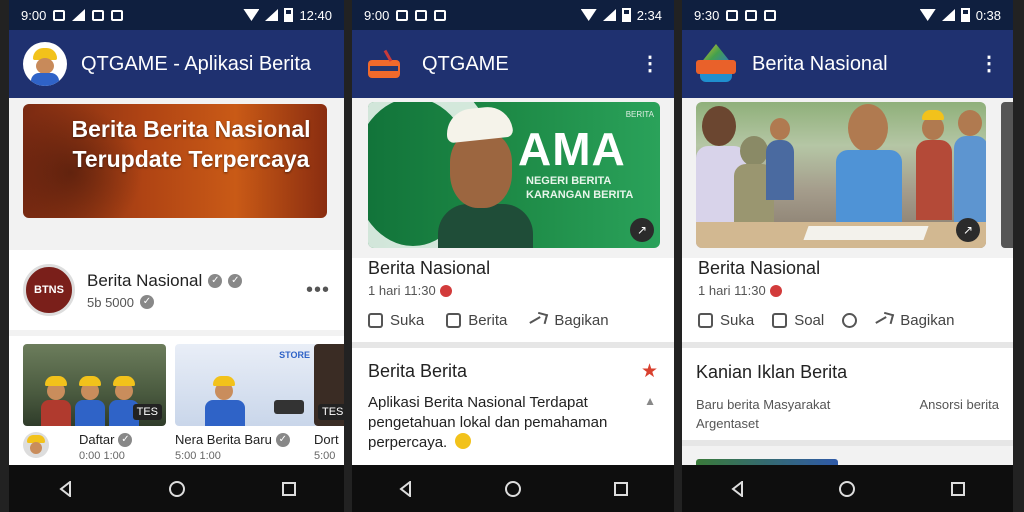 Image resolution: width=1024 pixels, height=512 pixels. What do you see at coordinates (318, 290) in the screenshot?
I see `more-options-icon: •••` at bounding box center [318, 290].